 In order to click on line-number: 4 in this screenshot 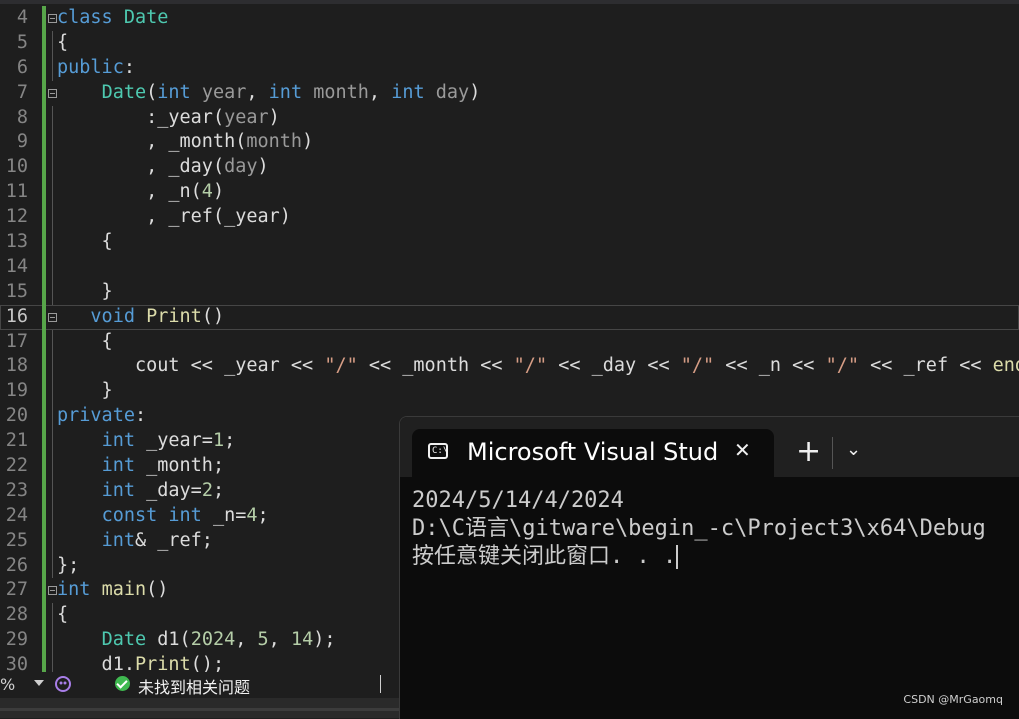, I will do `click(22, 17)`.